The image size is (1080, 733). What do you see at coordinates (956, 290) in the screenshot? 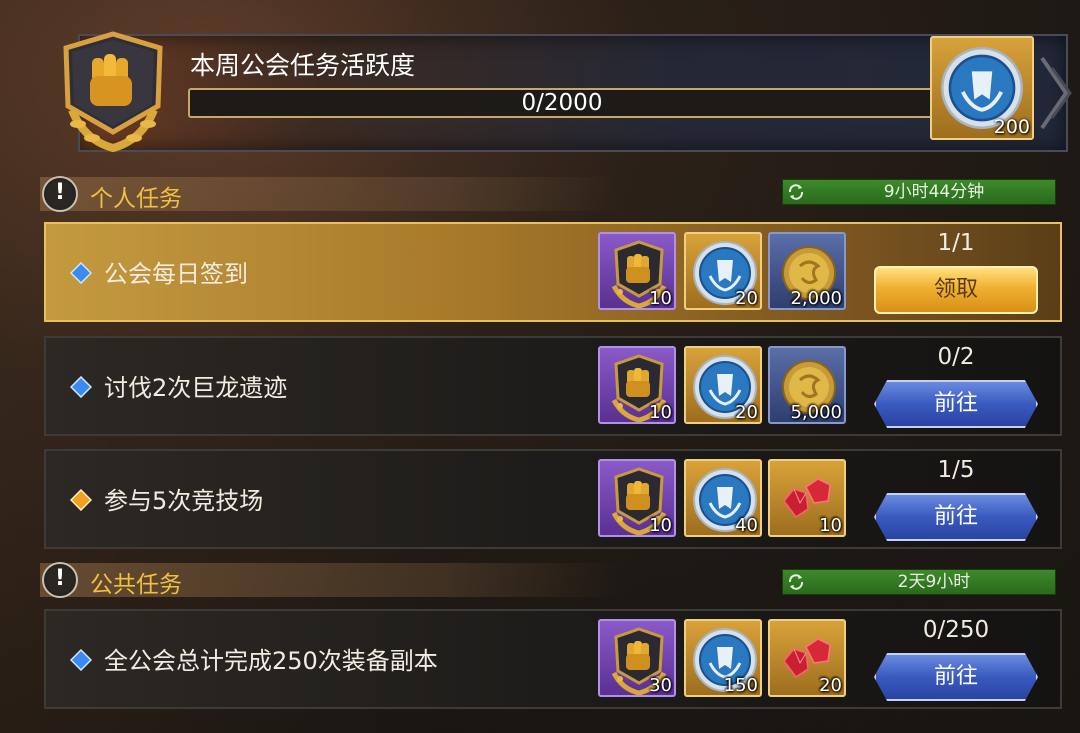
I see `claim-button: 领取` at bounding box center [956, 290].